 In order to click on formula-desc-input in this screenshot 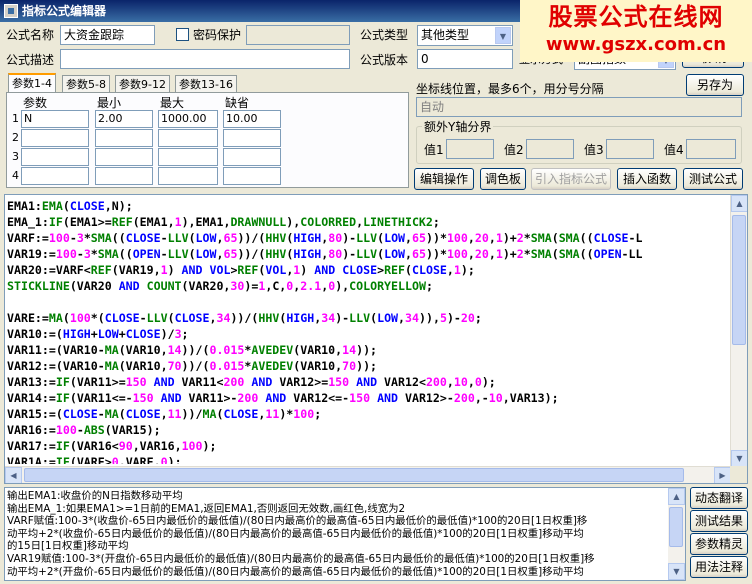, I will do `click(205, 59)`.